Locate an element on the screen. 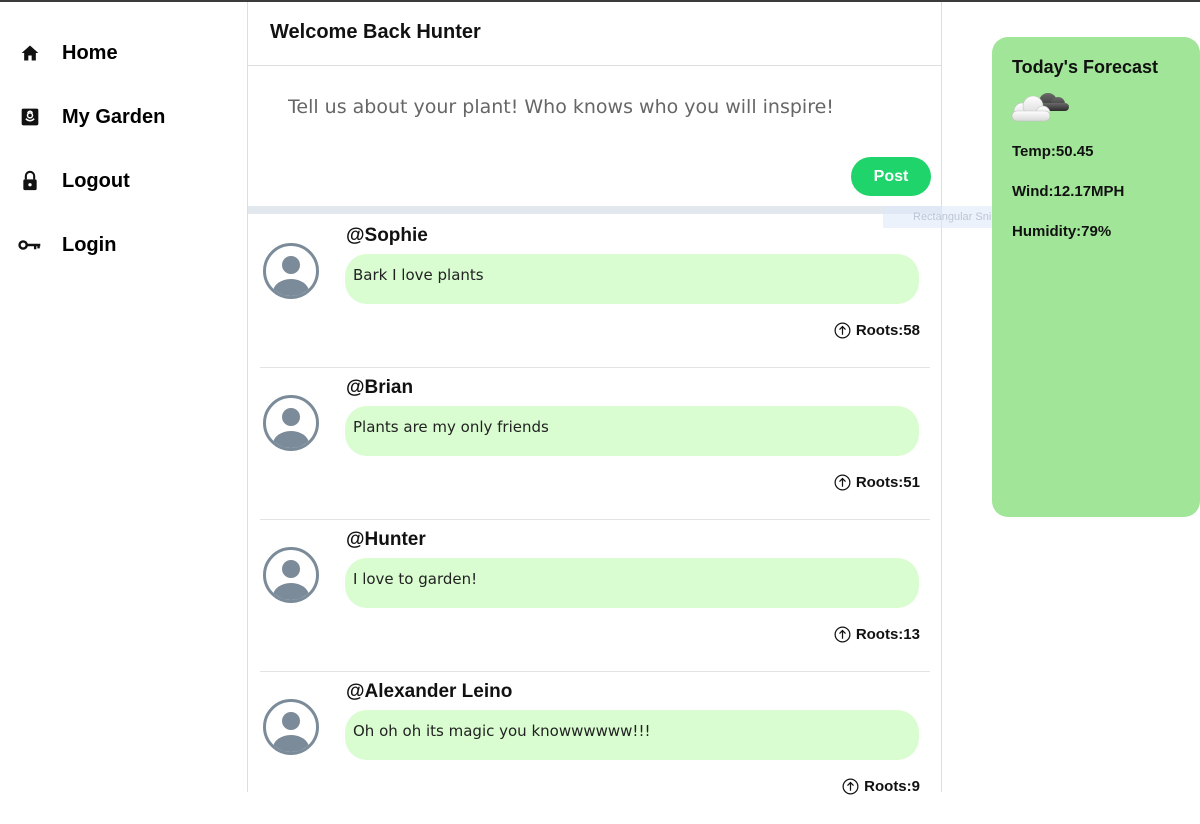 The image size is (1200, 824). roots-count: Roots:51 is located at coordinates (887, 482).